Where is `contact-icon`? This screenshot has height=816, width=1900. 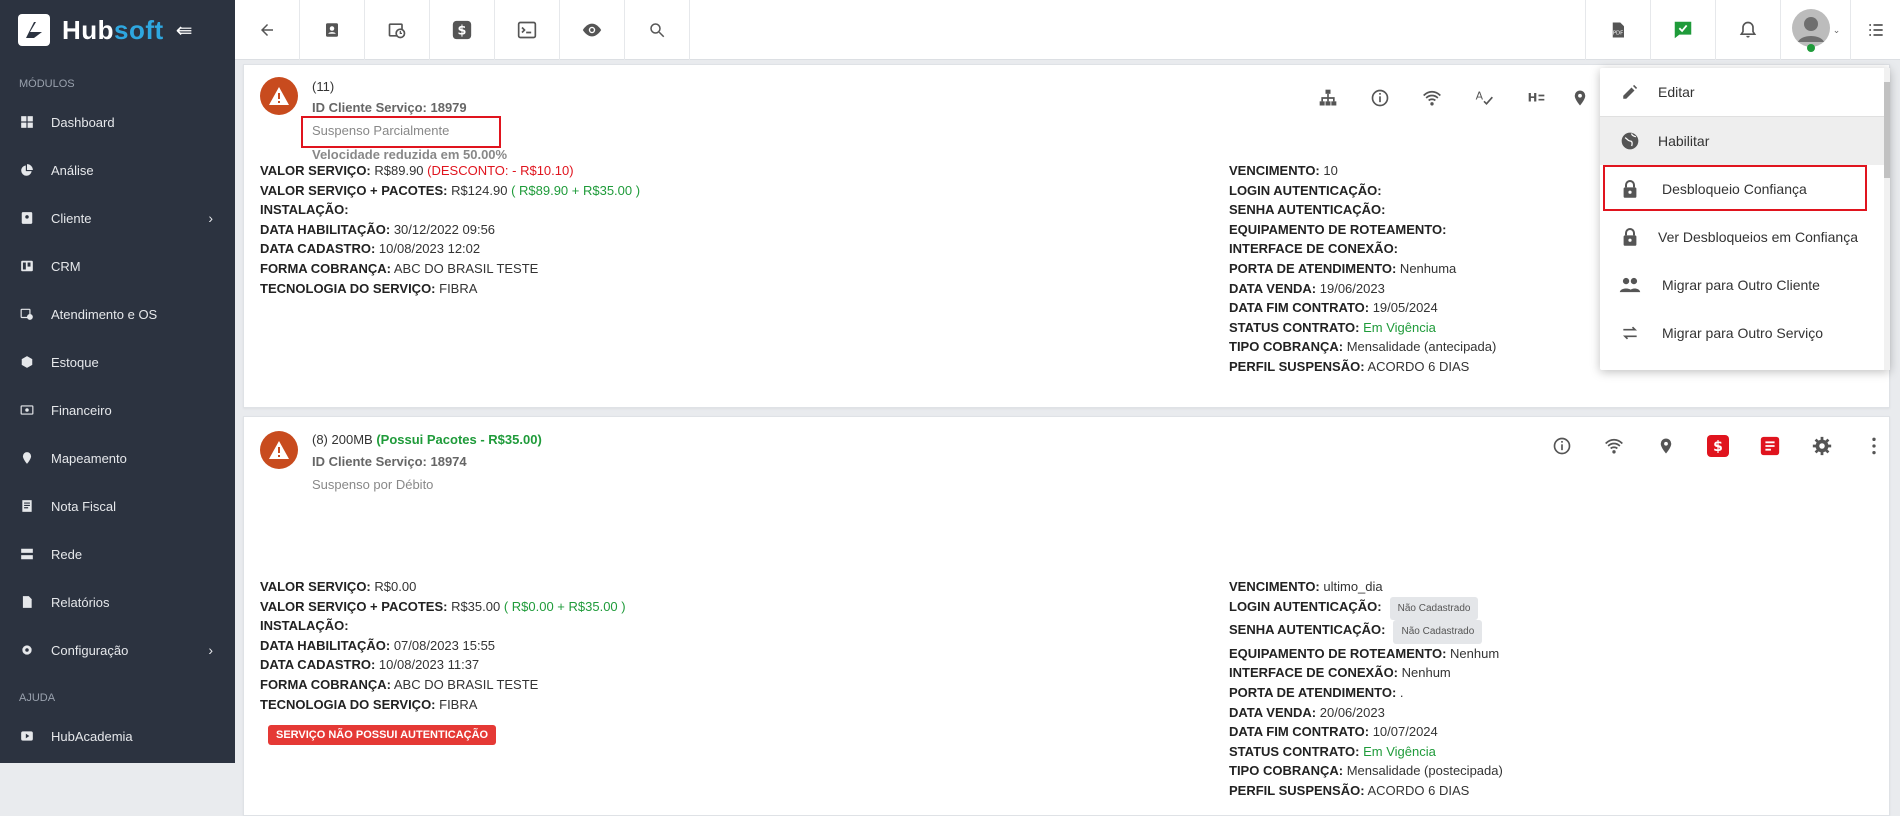
contact-icon is located at coordinates (332, 30).